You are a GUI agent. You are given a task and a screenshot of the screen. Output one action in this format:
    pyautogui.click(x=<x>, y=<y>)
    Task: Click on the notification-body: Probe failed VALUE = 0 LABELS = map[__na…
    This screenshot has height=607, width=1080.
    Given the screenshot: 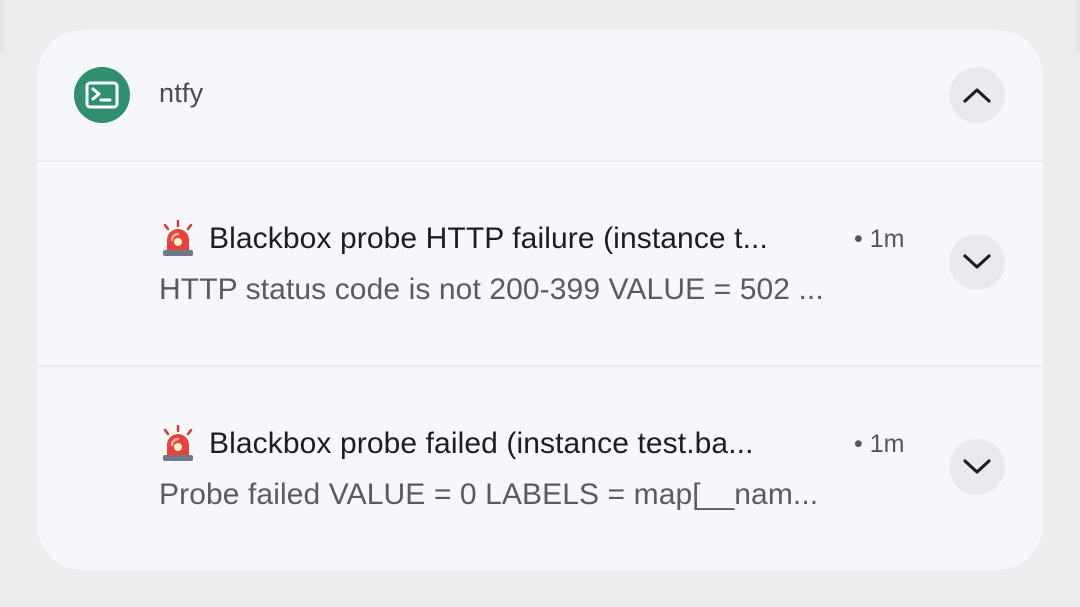 What is the action you would take?
    pyautogui.click(x=489, y=494)
    